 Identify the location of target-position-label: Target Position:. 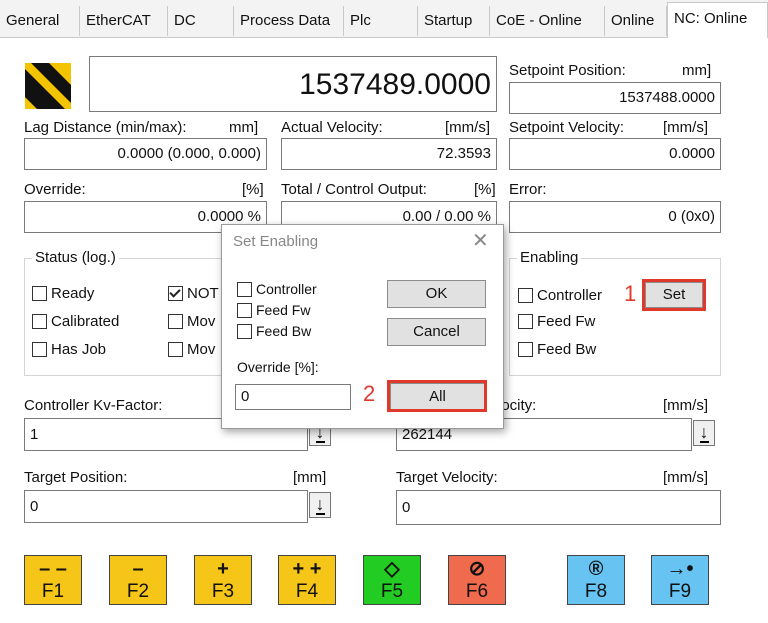
(76, 477).